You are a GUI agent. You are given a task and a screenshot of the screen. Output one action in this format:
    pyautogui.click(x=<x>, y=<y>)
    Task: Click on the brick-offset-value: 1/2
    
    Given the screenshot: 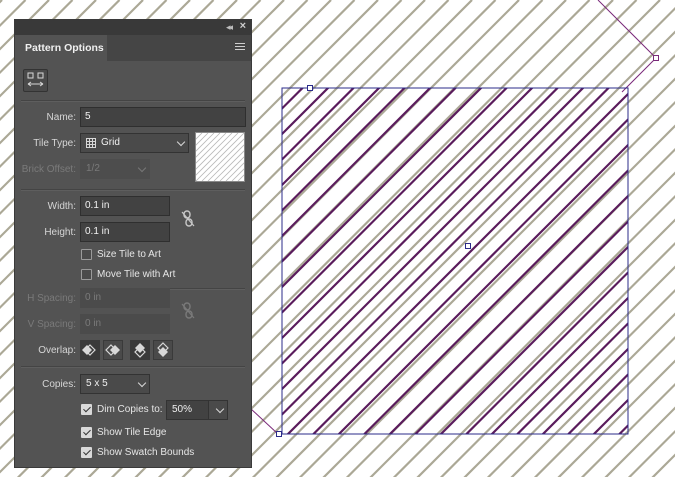 What is the action you would take?
    pyautogui.click(x=93, y=168)
    